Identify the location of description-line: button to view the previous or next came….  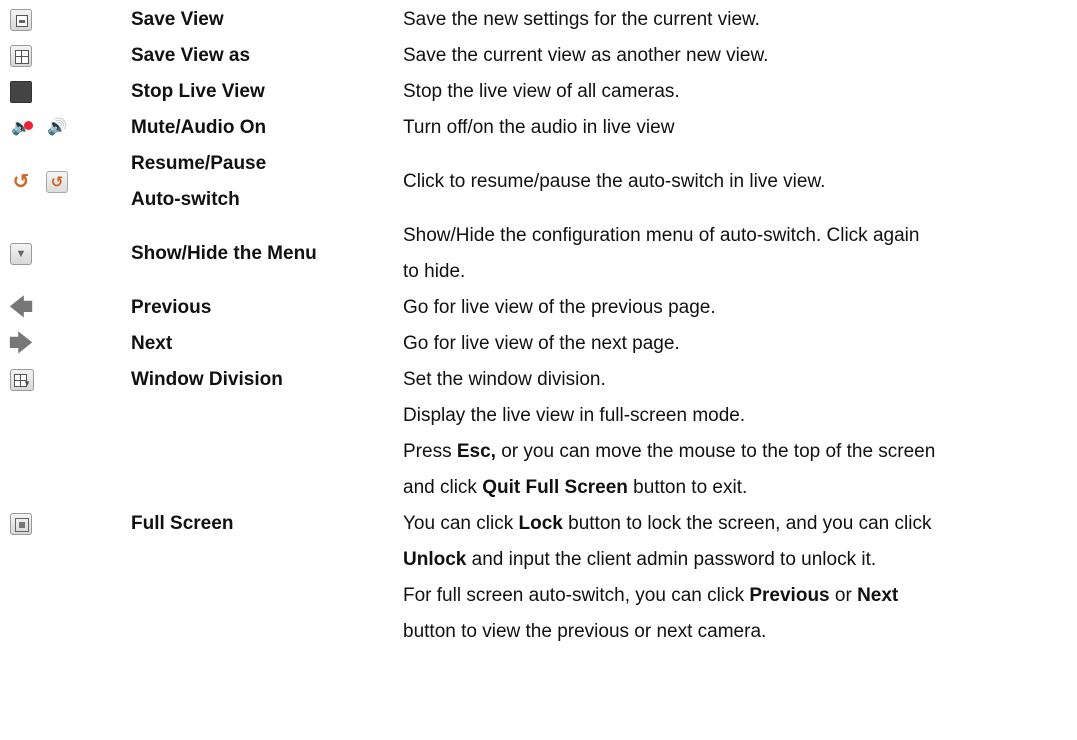
(585, 631).